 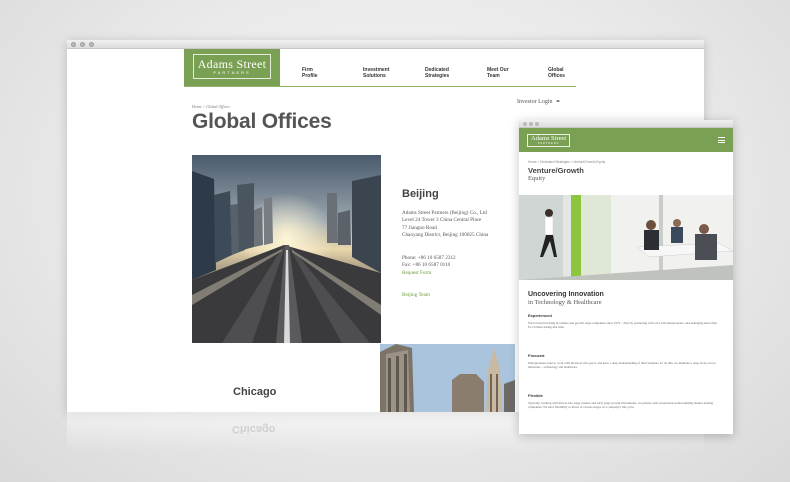 I want to click on nav-item-dedicated-strategies: Dedicated Strategies, so click(x=450, y=73).